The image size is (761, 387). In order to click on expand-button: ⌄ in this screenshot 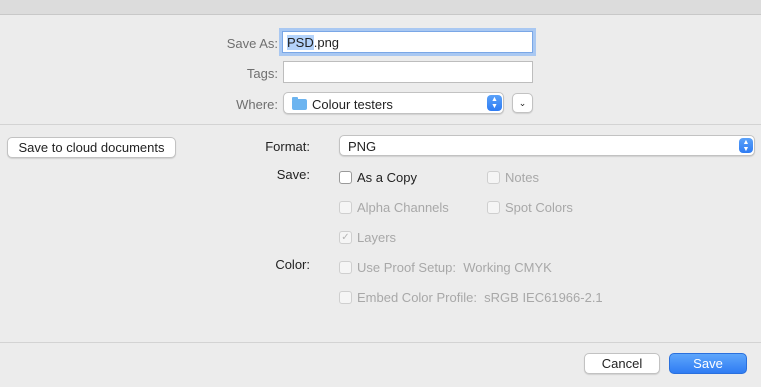, I will do `click(522, 103)`.